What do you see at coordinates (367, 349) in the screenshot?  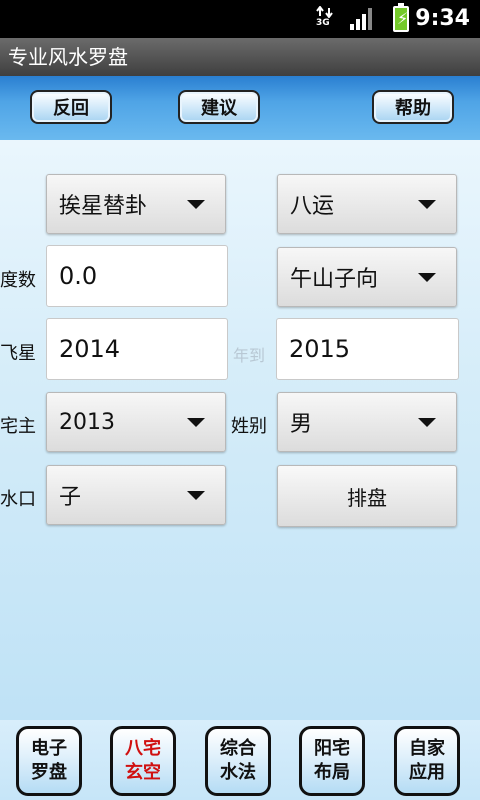 I see `year-to-input: 2015` at bounding box center [367, 349].